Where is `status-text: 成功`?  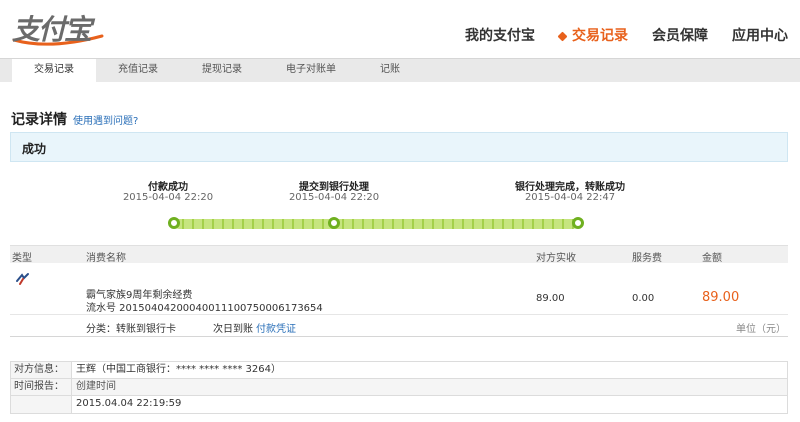
status-text: 成功 is located at coordinates (34, 149).